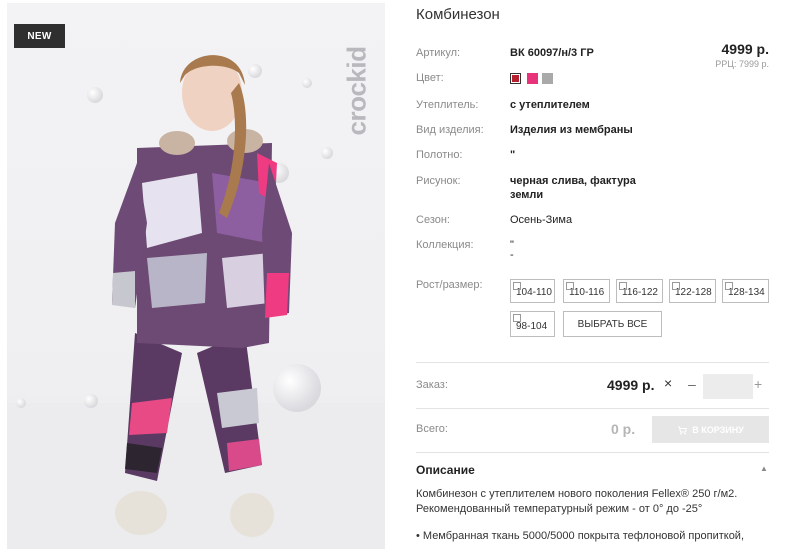 The image size is (800, 549). What do you see at coordinates (439, 155) in the screenshot?
I see `fabric-label: Полотно:` at bounding box center [439, 155].